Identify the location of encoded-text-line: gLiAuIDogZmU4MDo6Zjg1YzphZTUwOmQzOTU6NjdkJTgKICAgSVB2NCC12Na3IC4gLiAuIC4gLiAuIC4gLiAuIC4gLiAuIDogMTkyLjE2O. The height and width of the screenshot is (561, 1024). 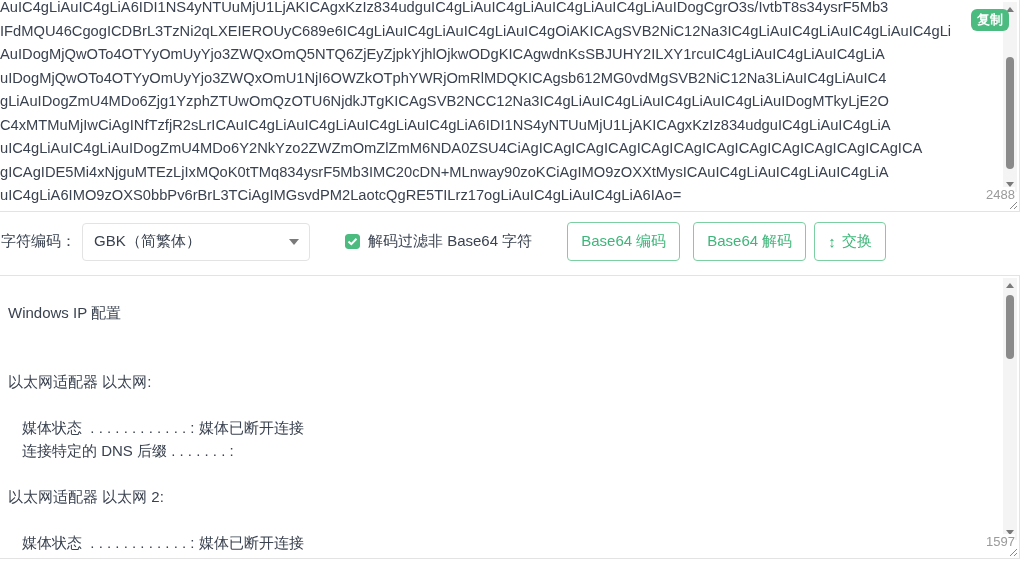
(444, 101).